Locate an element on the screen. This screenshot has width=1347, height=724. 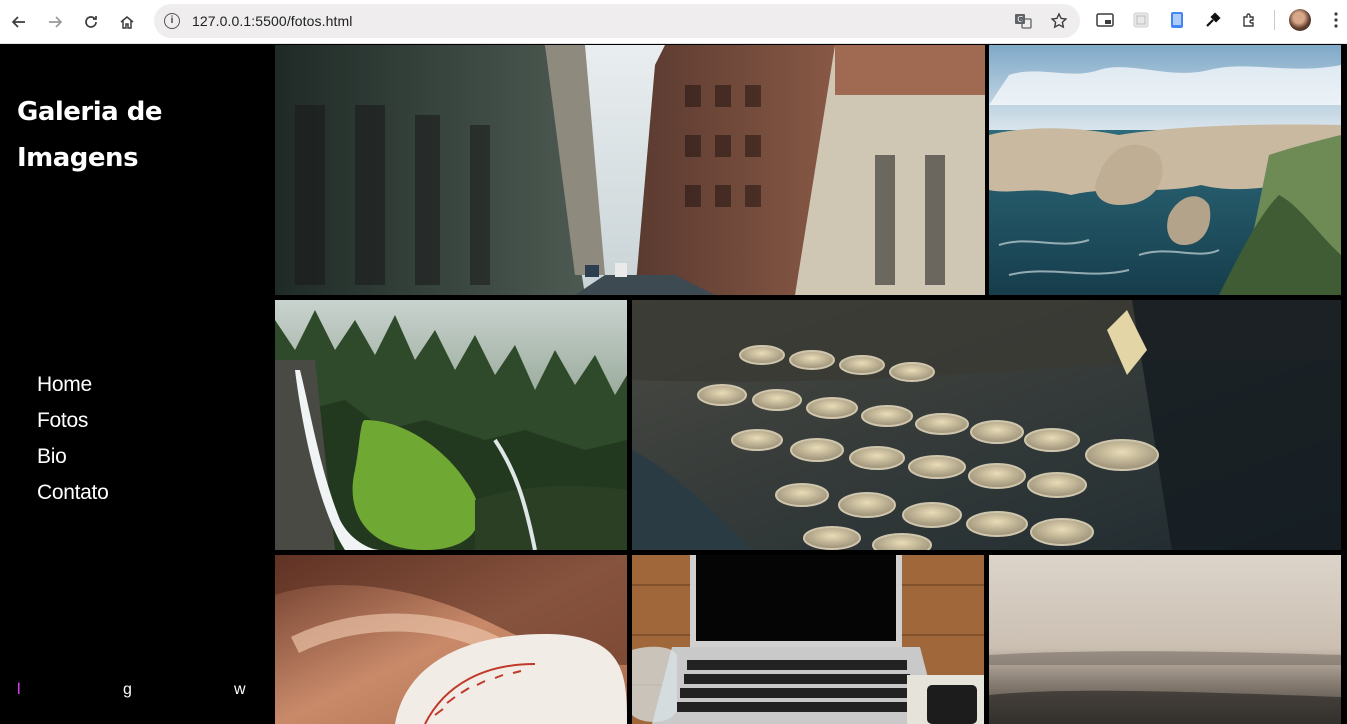
site-info-icon: i is located at coordinates (172, 21).